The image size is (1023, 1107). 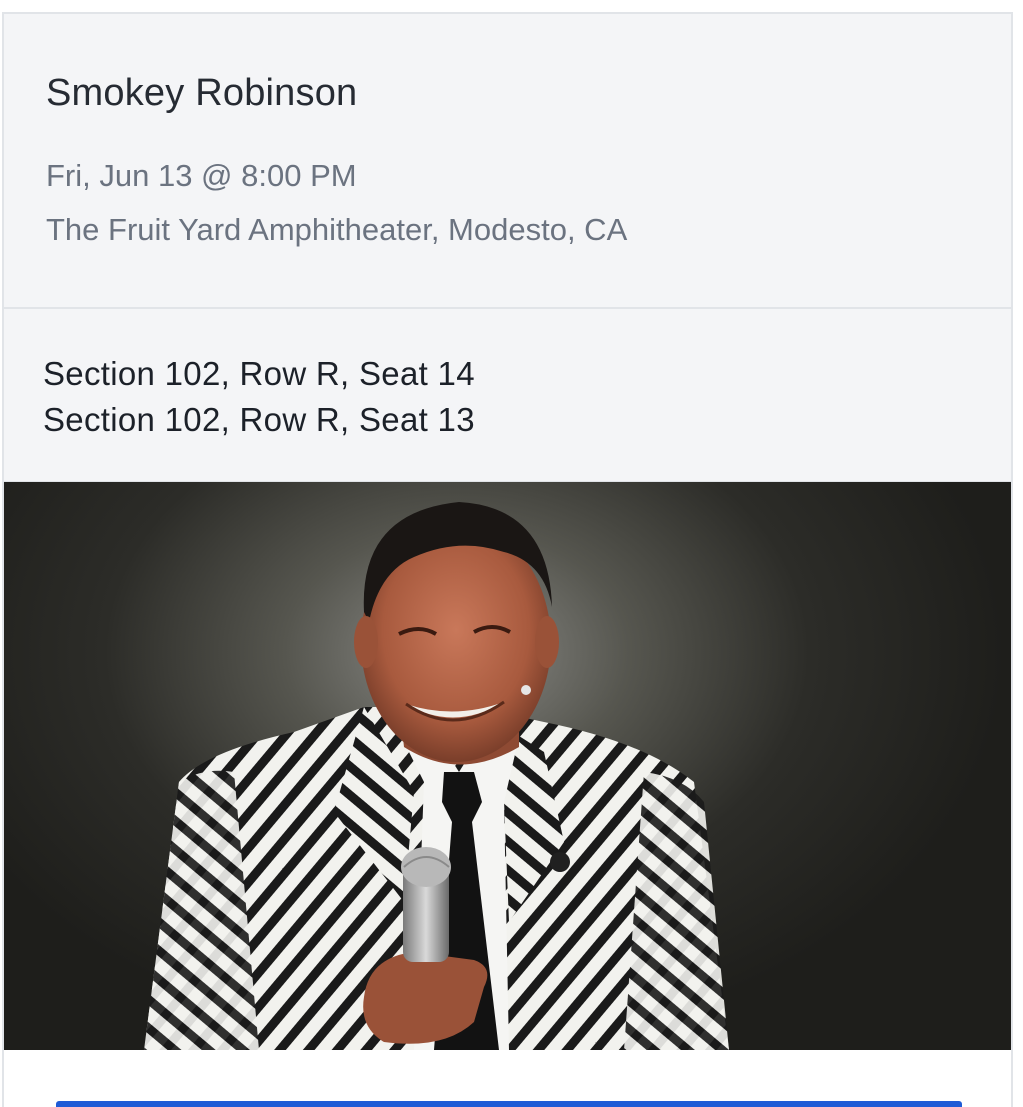 What do you see at coordinates (337, 229) in the screenshot?
I see `event-venue: The Fruit Yard Amphitheater, Modesto, CA` at bounding box center [337, 229].